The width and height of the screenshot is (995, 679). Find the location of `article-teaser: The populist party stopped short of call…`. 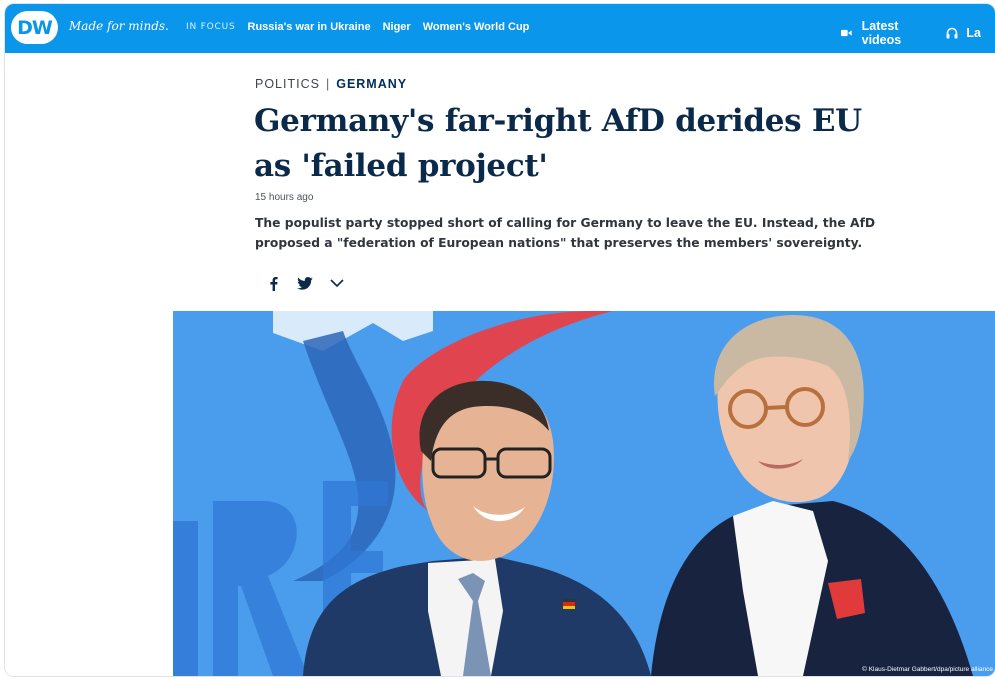

article-teaser: The populist party stopped short of call… is located at coordinates (565, 233).